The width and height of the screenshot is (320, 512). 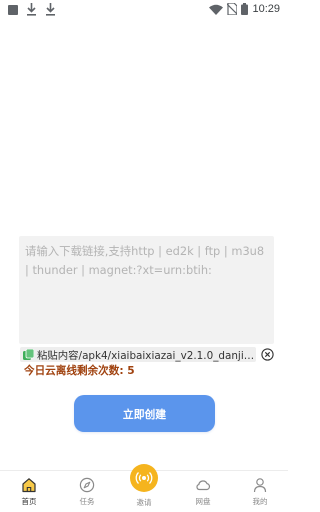 What do you see at coordinates (260, 485) in the screenshot?
I see `person-icon` at bounding box center [260, 485].